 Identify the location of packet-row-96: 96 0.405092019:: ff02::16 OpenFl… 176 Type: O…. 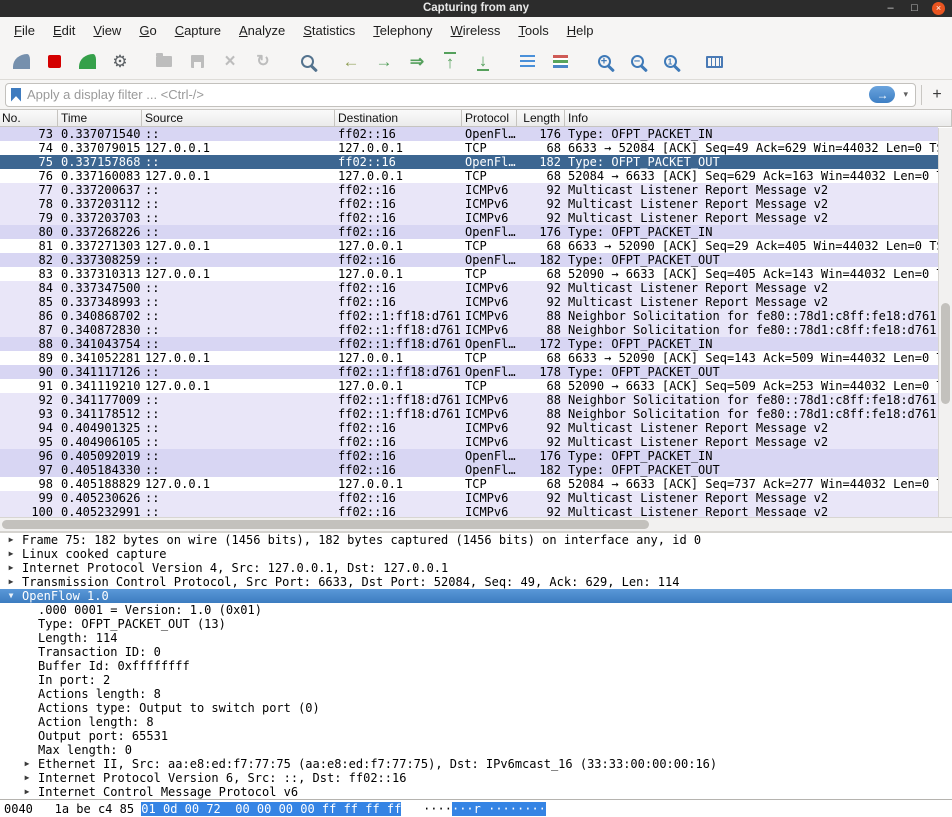
(469, 456).